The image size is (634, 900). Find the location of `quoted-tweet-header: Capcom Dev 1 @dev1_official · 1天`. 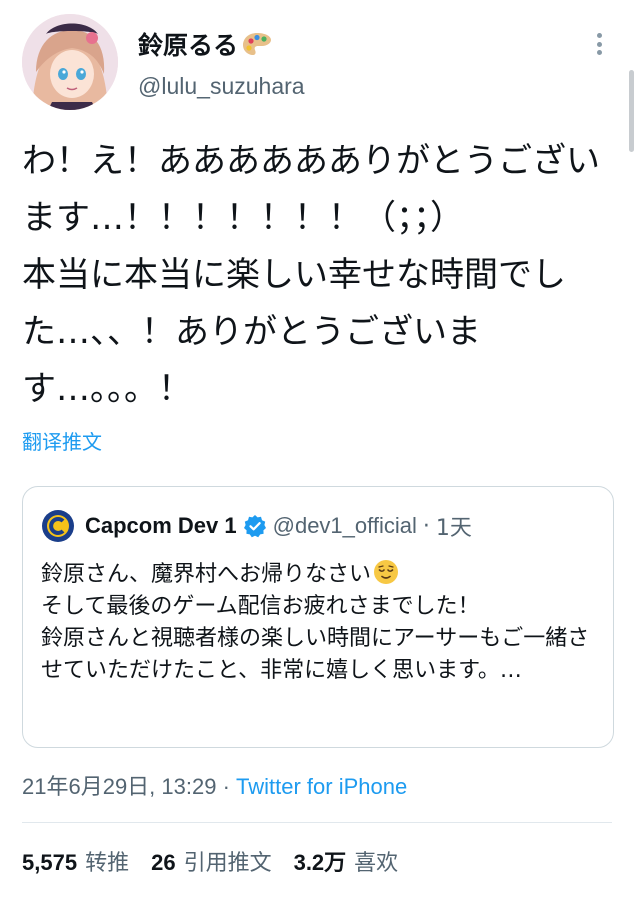

quoted-tweet-header: Capcom Dev 1 @dev1_official · 1天 is located at coordinates (256, 526).